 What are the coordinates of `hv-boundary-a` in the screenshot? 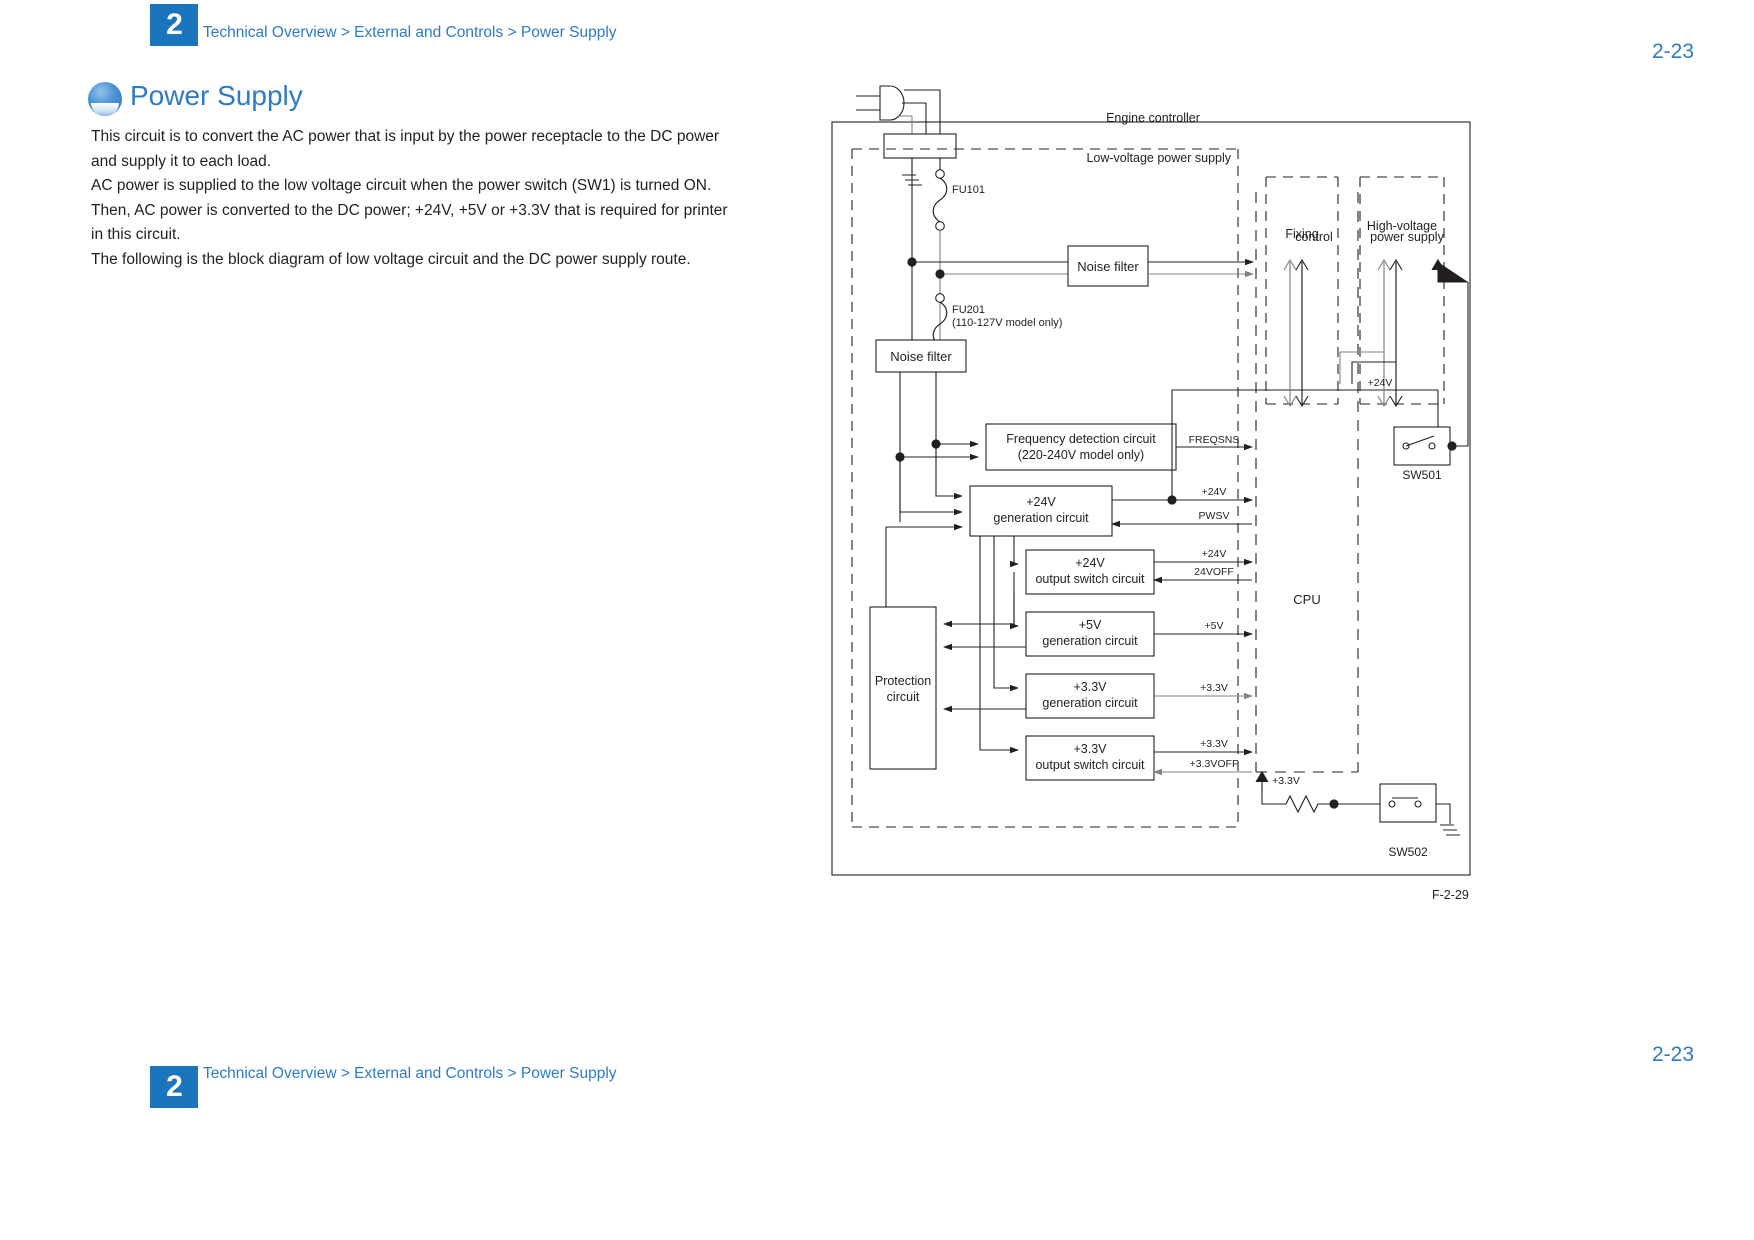 It's located at (1401, 290).